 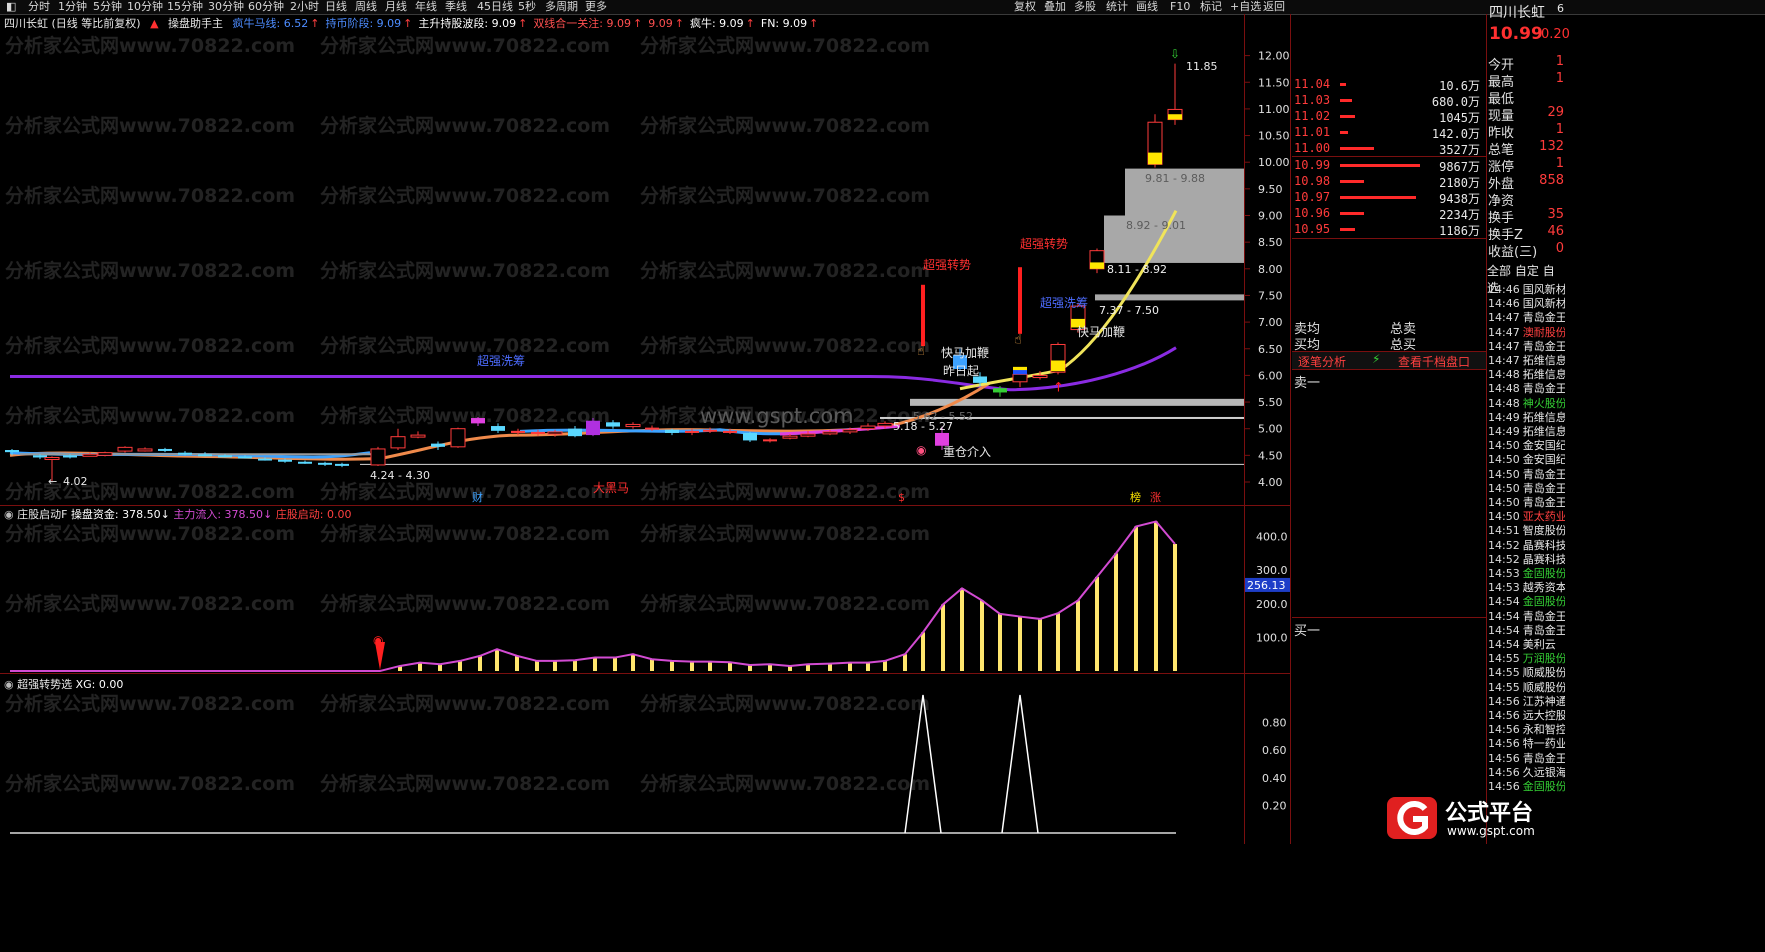 What do you see at coordinates (1085, 7) in the screenshot?
I see `toolbar-btn-2: 多股` at bounding box center [1085, 7].